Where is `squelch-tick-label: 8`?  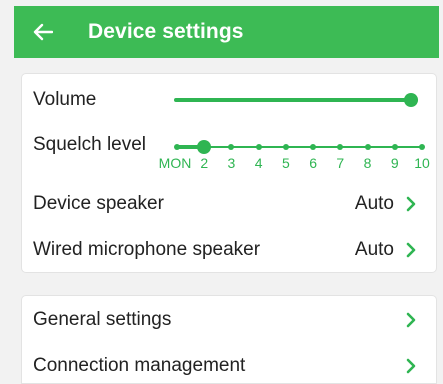
squelch-tick-label: 8 is located at coordinates (367, 163).